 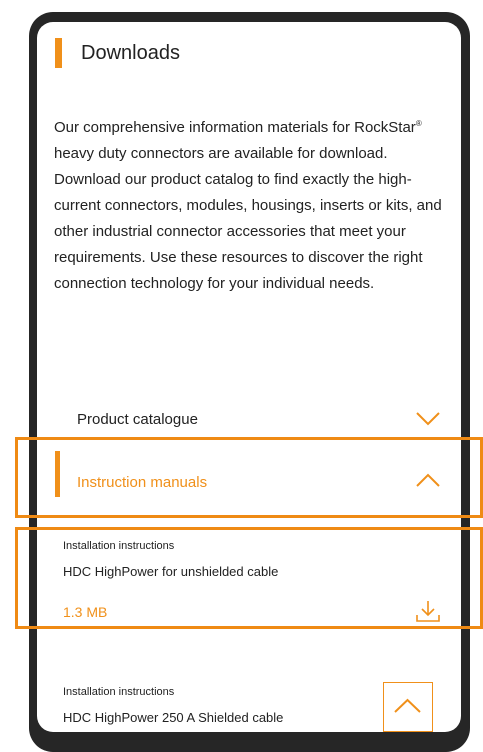 What do you see at coordinates (173, 717) in the screenshot?
I see `download-title: HDC HighPower 250 A Shielded cable` at bounding box center [173, 717].